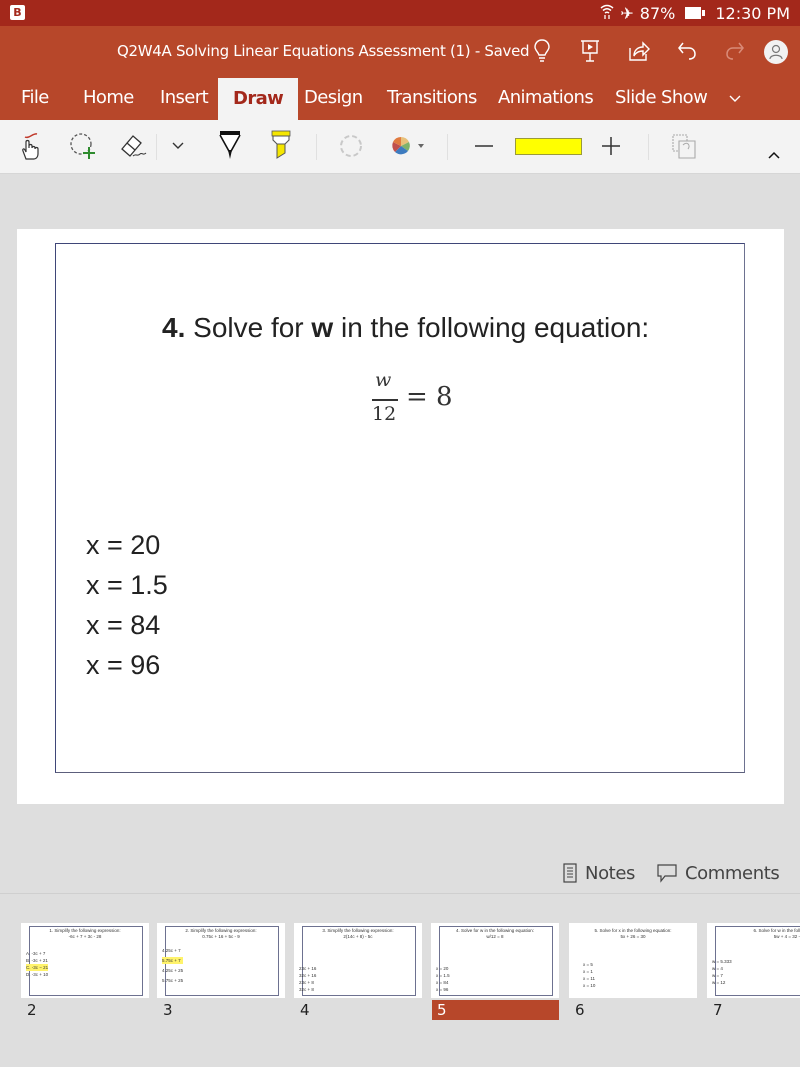 The image size is (800, 1067). I want to click on increase-thickness-icon, so click(611, 146).